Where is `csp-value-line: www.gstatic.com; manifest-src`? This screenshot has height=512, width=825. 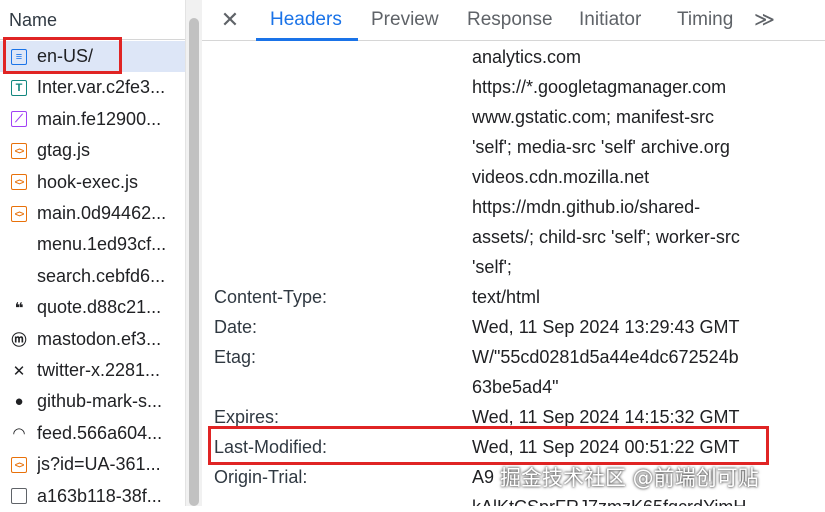
csp-value-line: www.gstatic.com; manifest-src is located at coordinates (593, 117).